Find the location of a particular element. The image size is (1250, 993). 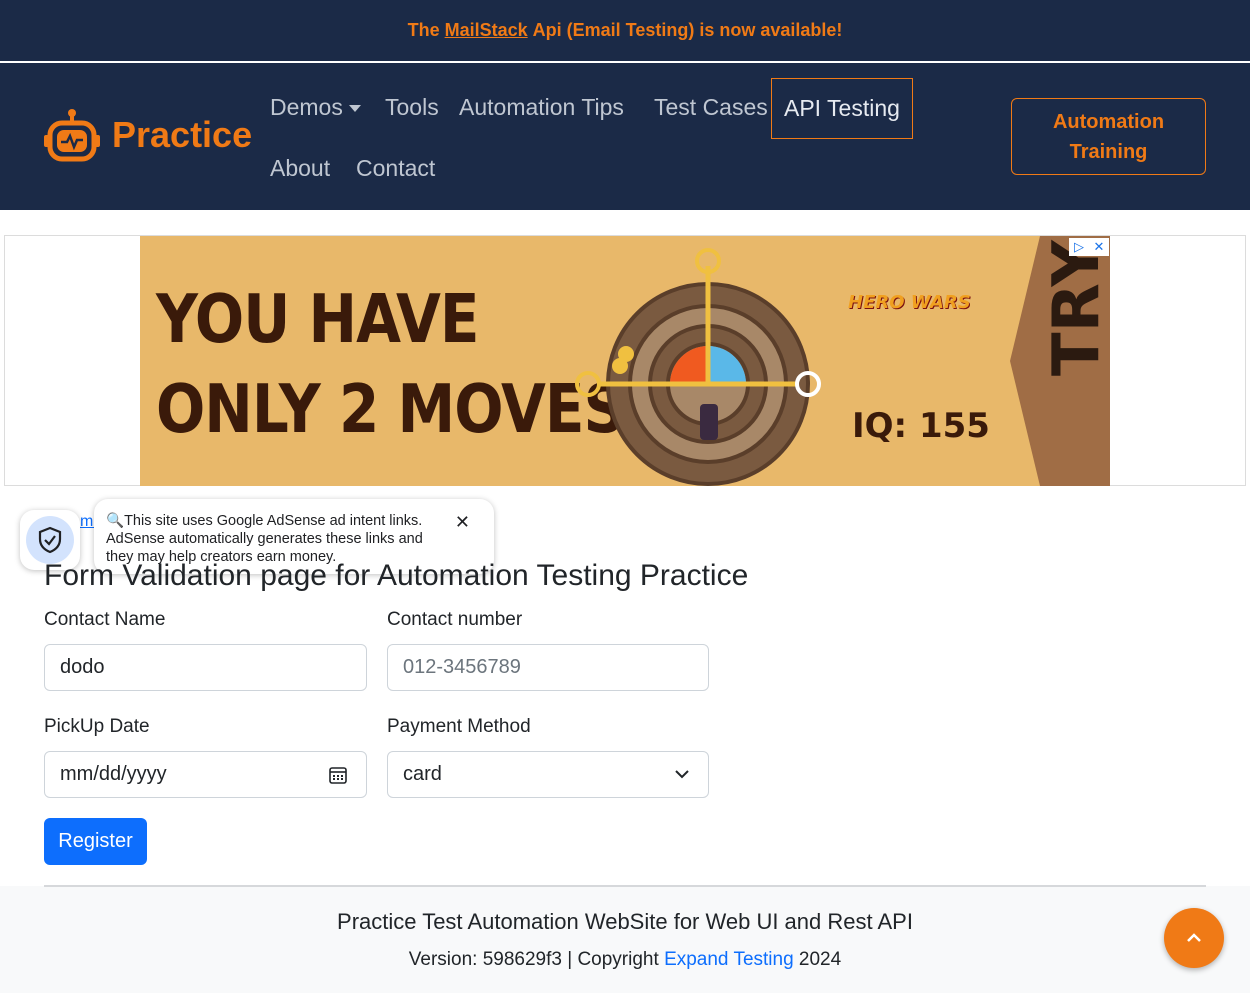

nav-contact: Contact is located at coordinates (395, 168).